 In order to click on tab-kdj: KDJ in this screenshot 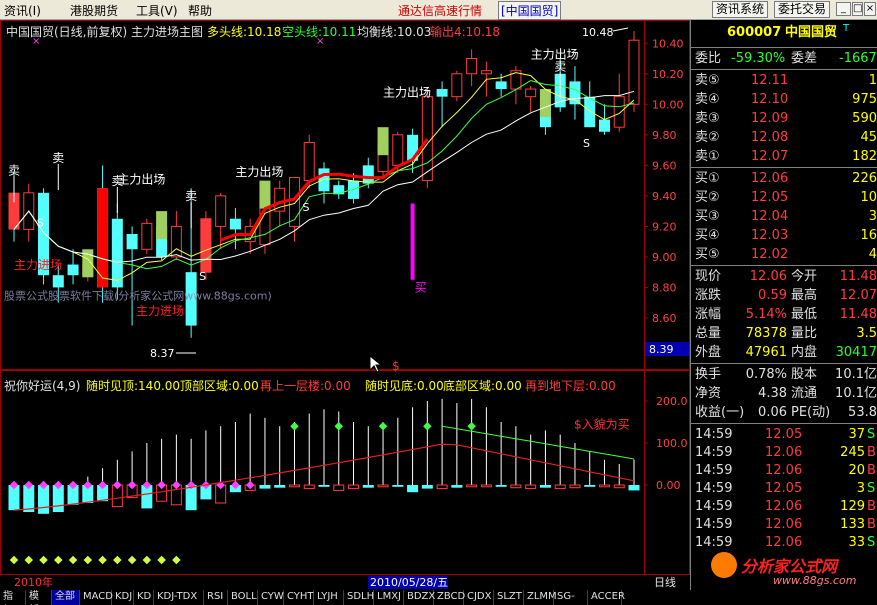, I will do `click(123, 597)`.